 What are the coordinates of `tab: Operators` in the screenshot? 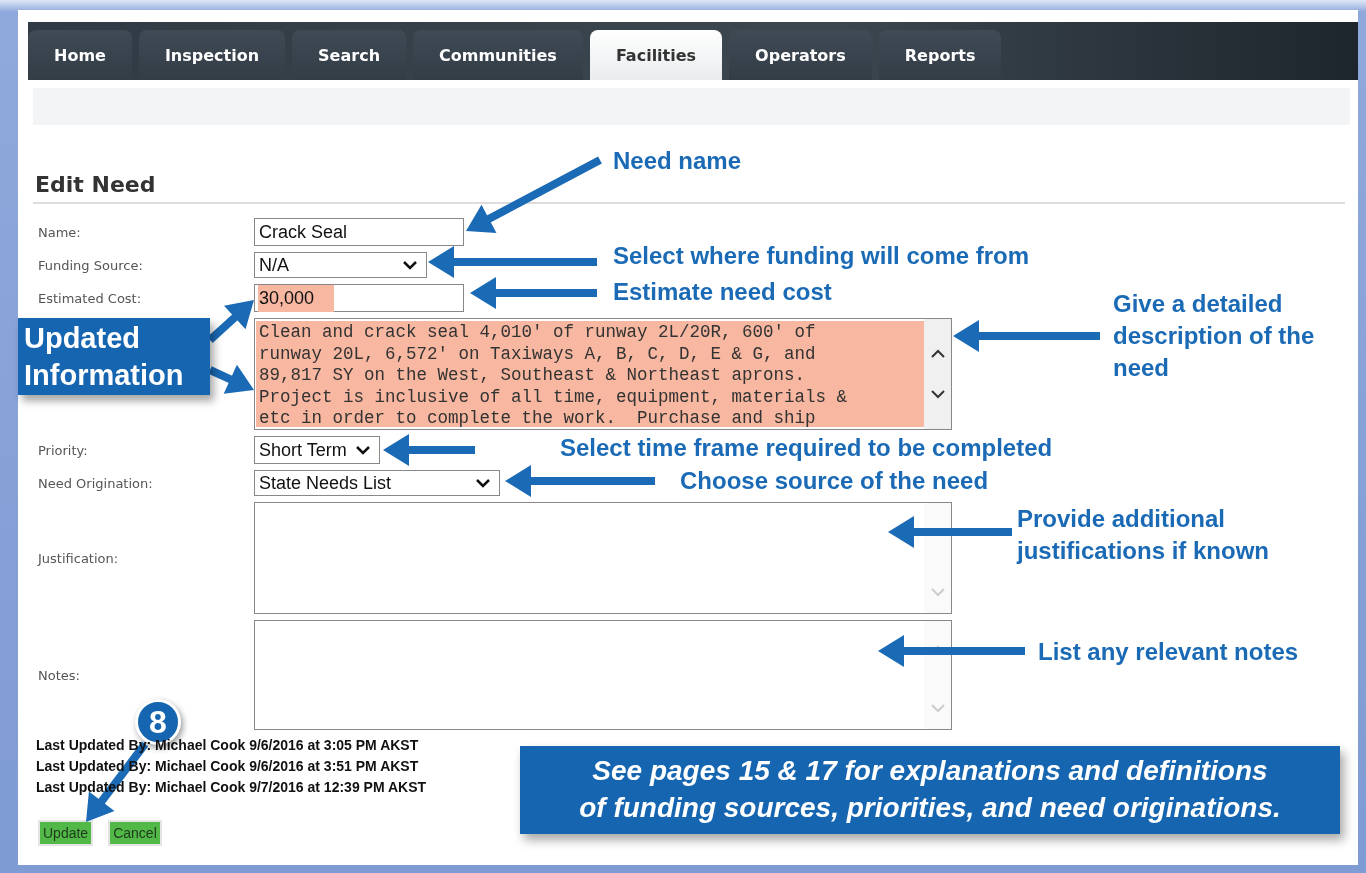 It's located at (800, 55).